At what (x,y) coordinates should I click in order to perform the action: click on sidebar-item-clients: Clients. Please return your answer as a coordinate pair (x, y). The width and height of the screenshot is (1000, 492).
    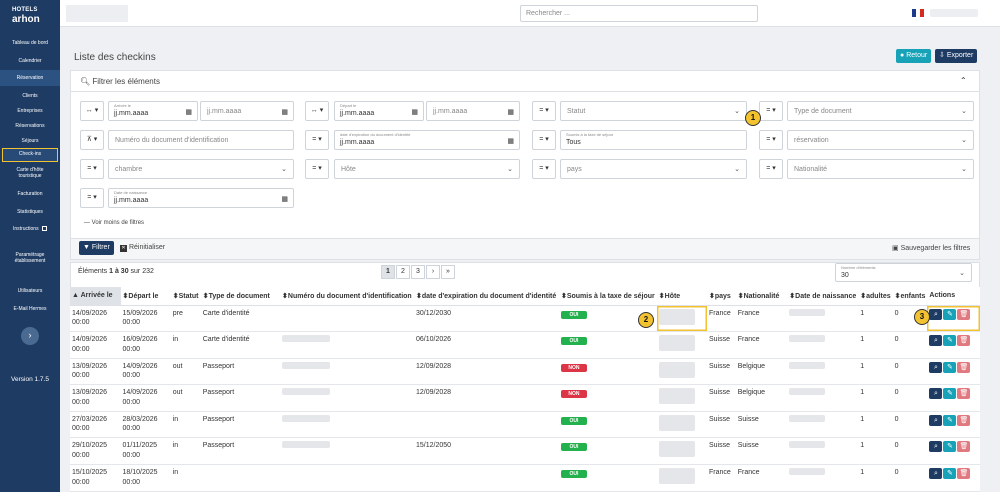
    Looking at the image, I should click on (30, 96).